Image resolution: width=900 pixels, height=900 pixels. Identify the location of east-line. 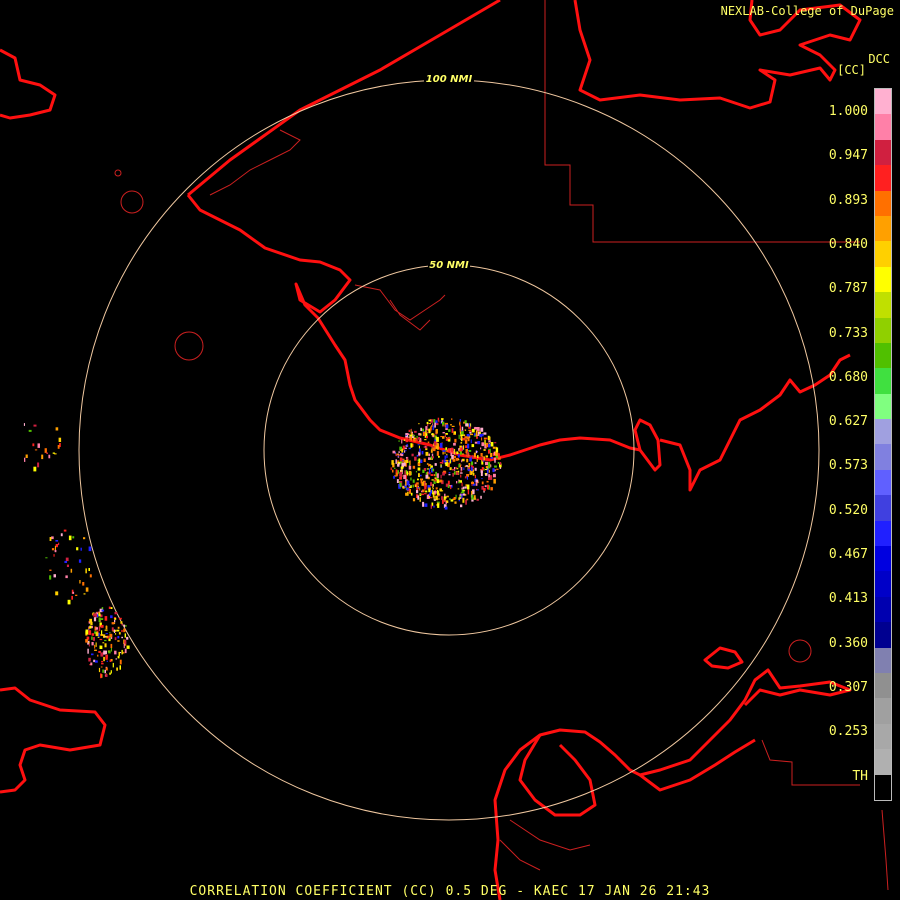
(885, 850).